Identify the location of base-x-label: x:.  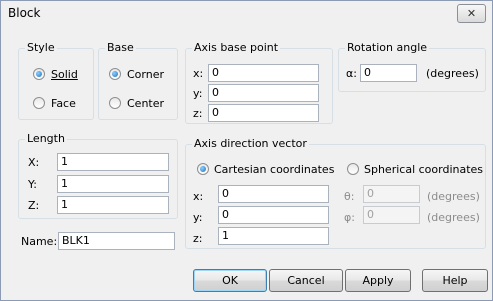
(198, 73).